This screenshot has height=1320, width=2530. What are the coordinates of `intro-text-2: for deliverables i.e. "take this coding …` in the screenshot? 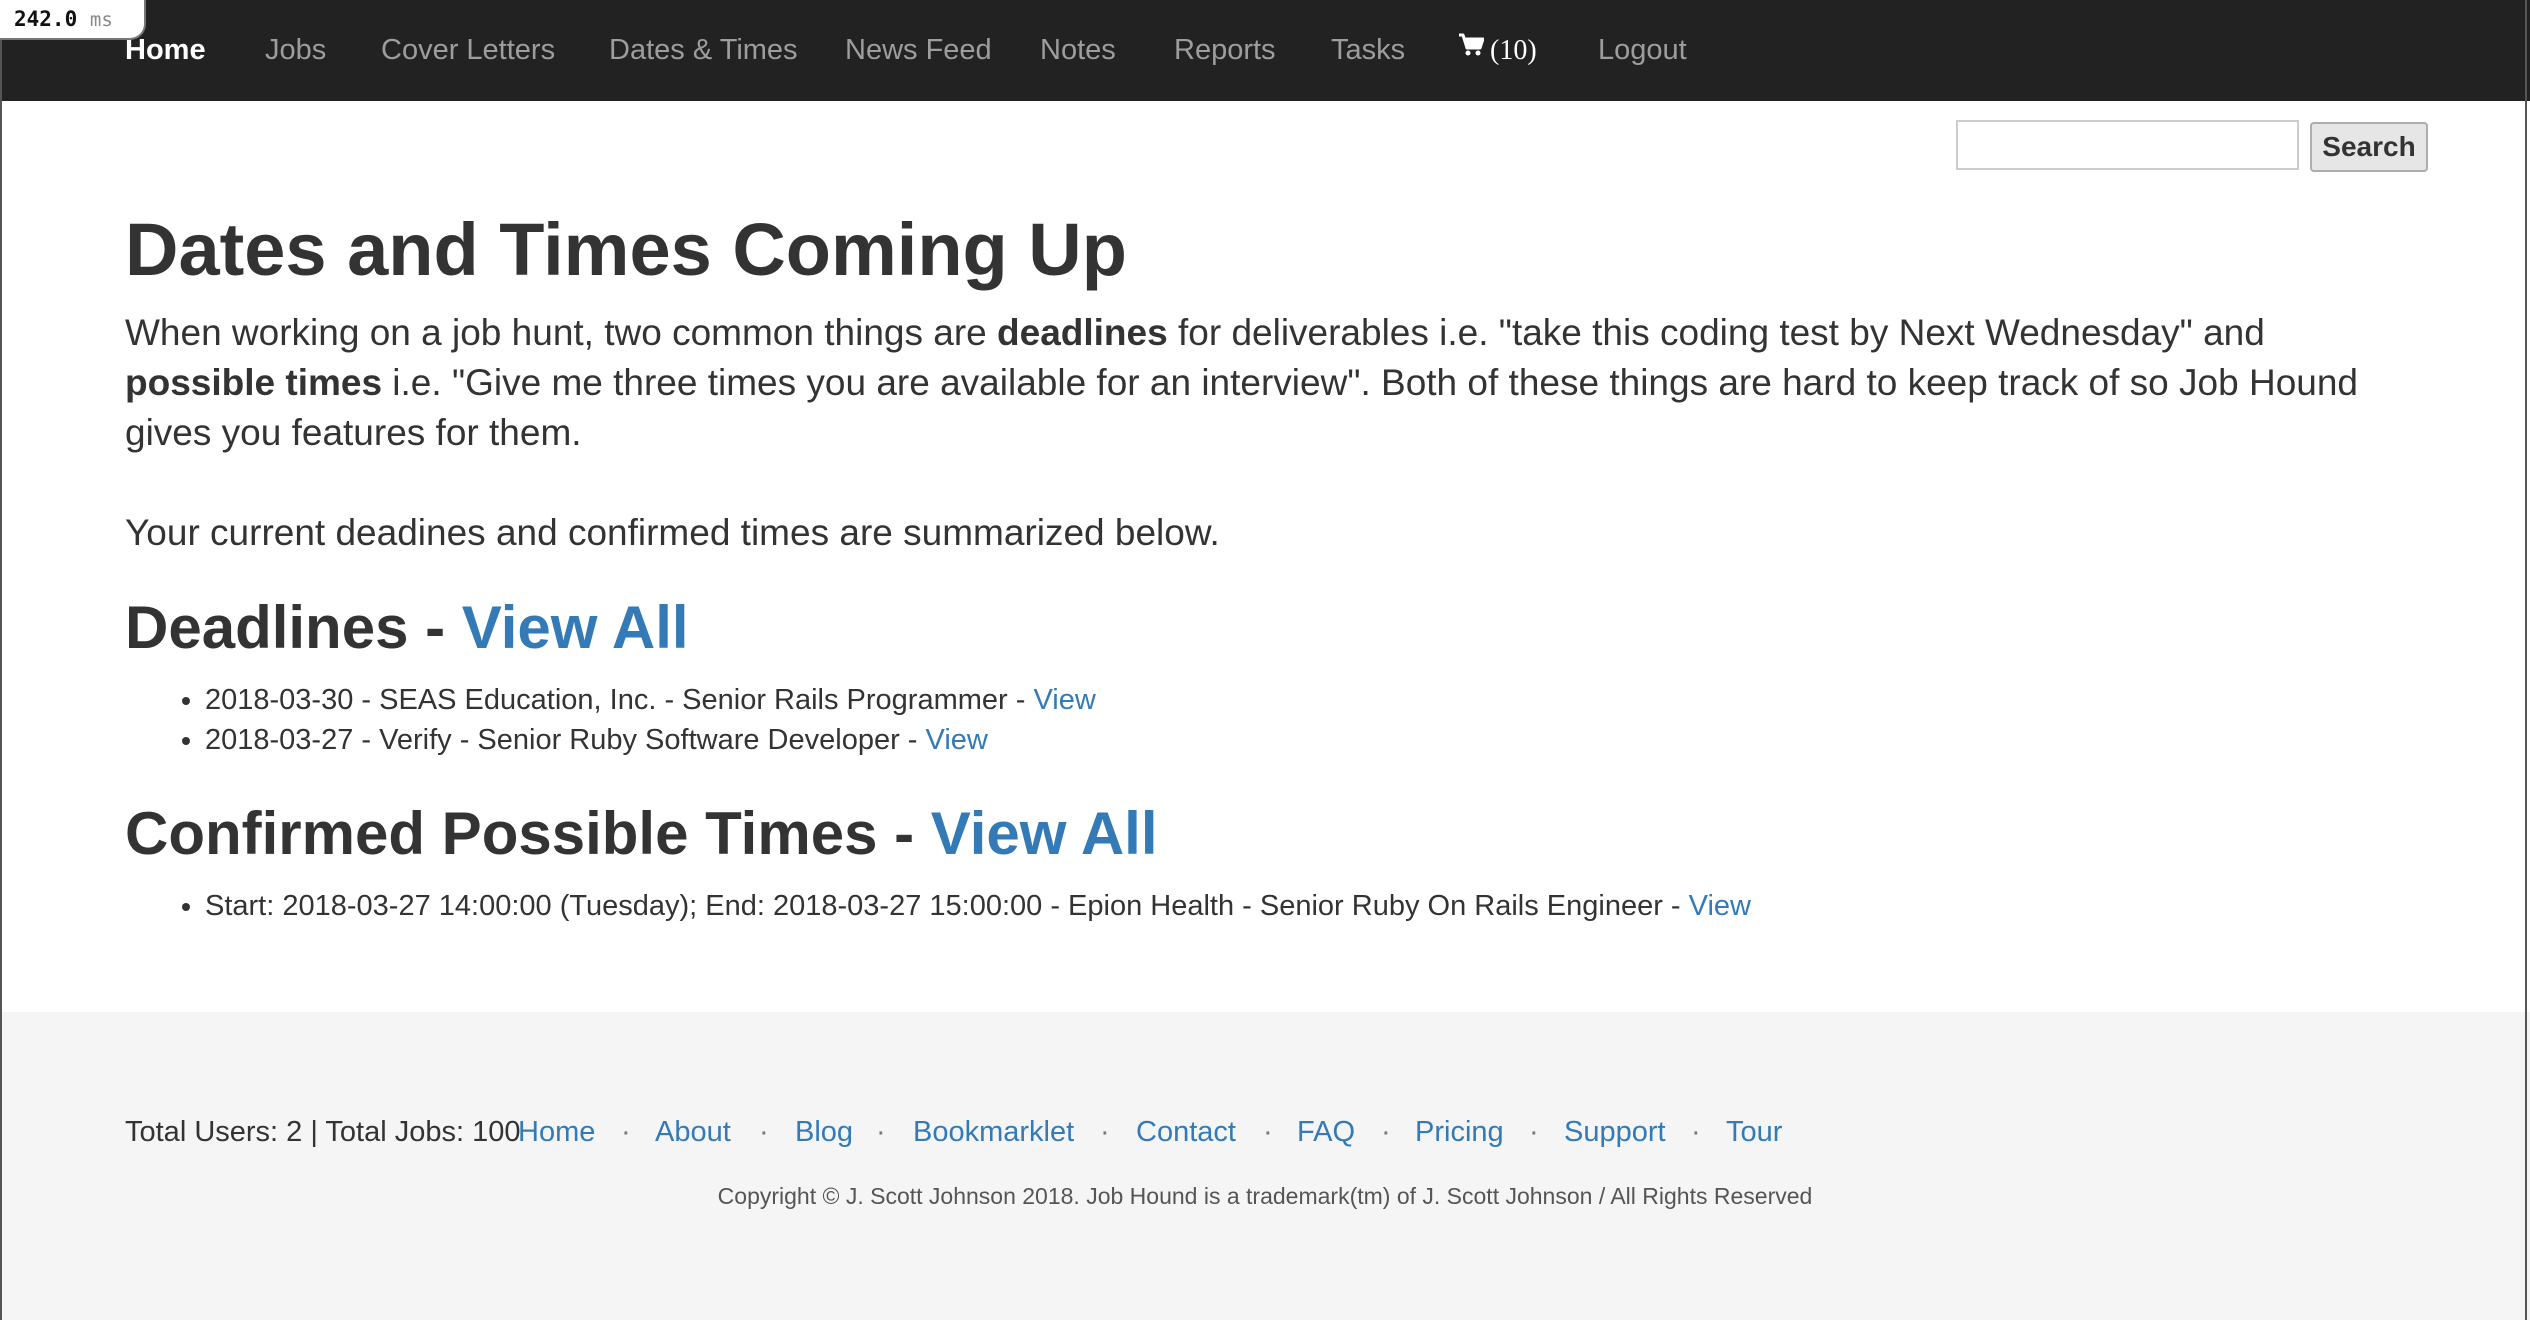 It's located at (1716, 332).